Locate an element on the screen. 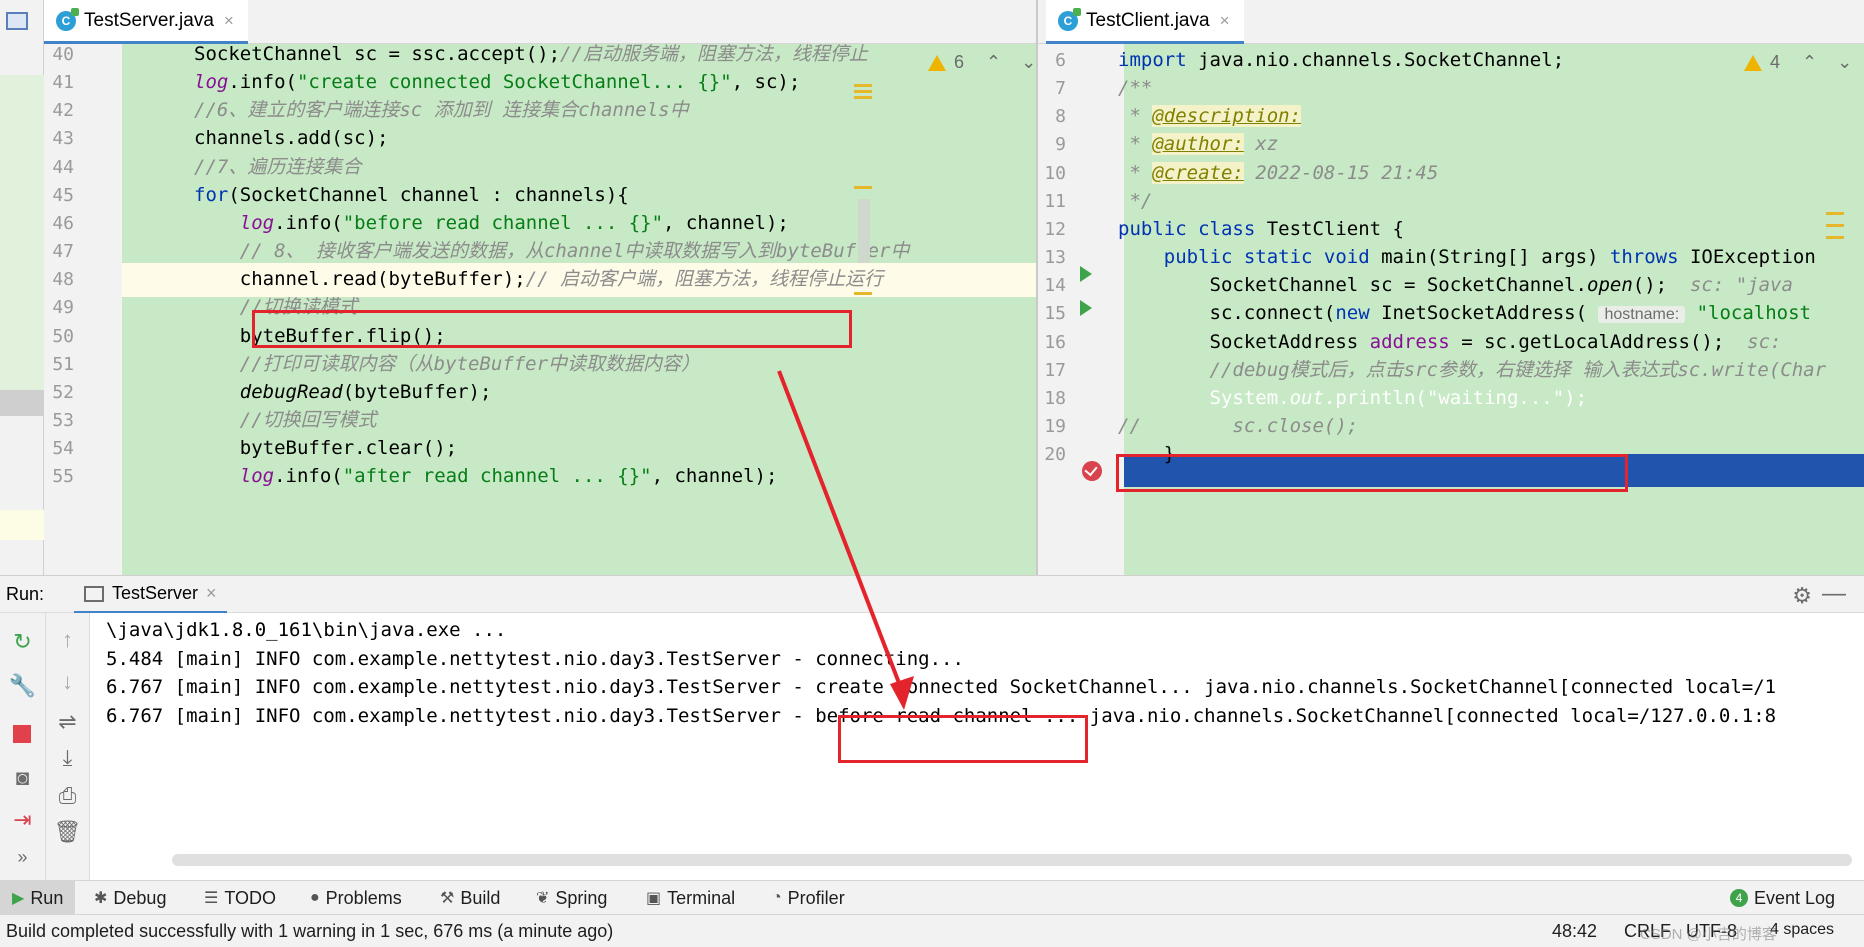 This screenshot has height=947, width=1864. inspection-widget: 6 ⌃ ⌄ is located at coordinates (982, 62).